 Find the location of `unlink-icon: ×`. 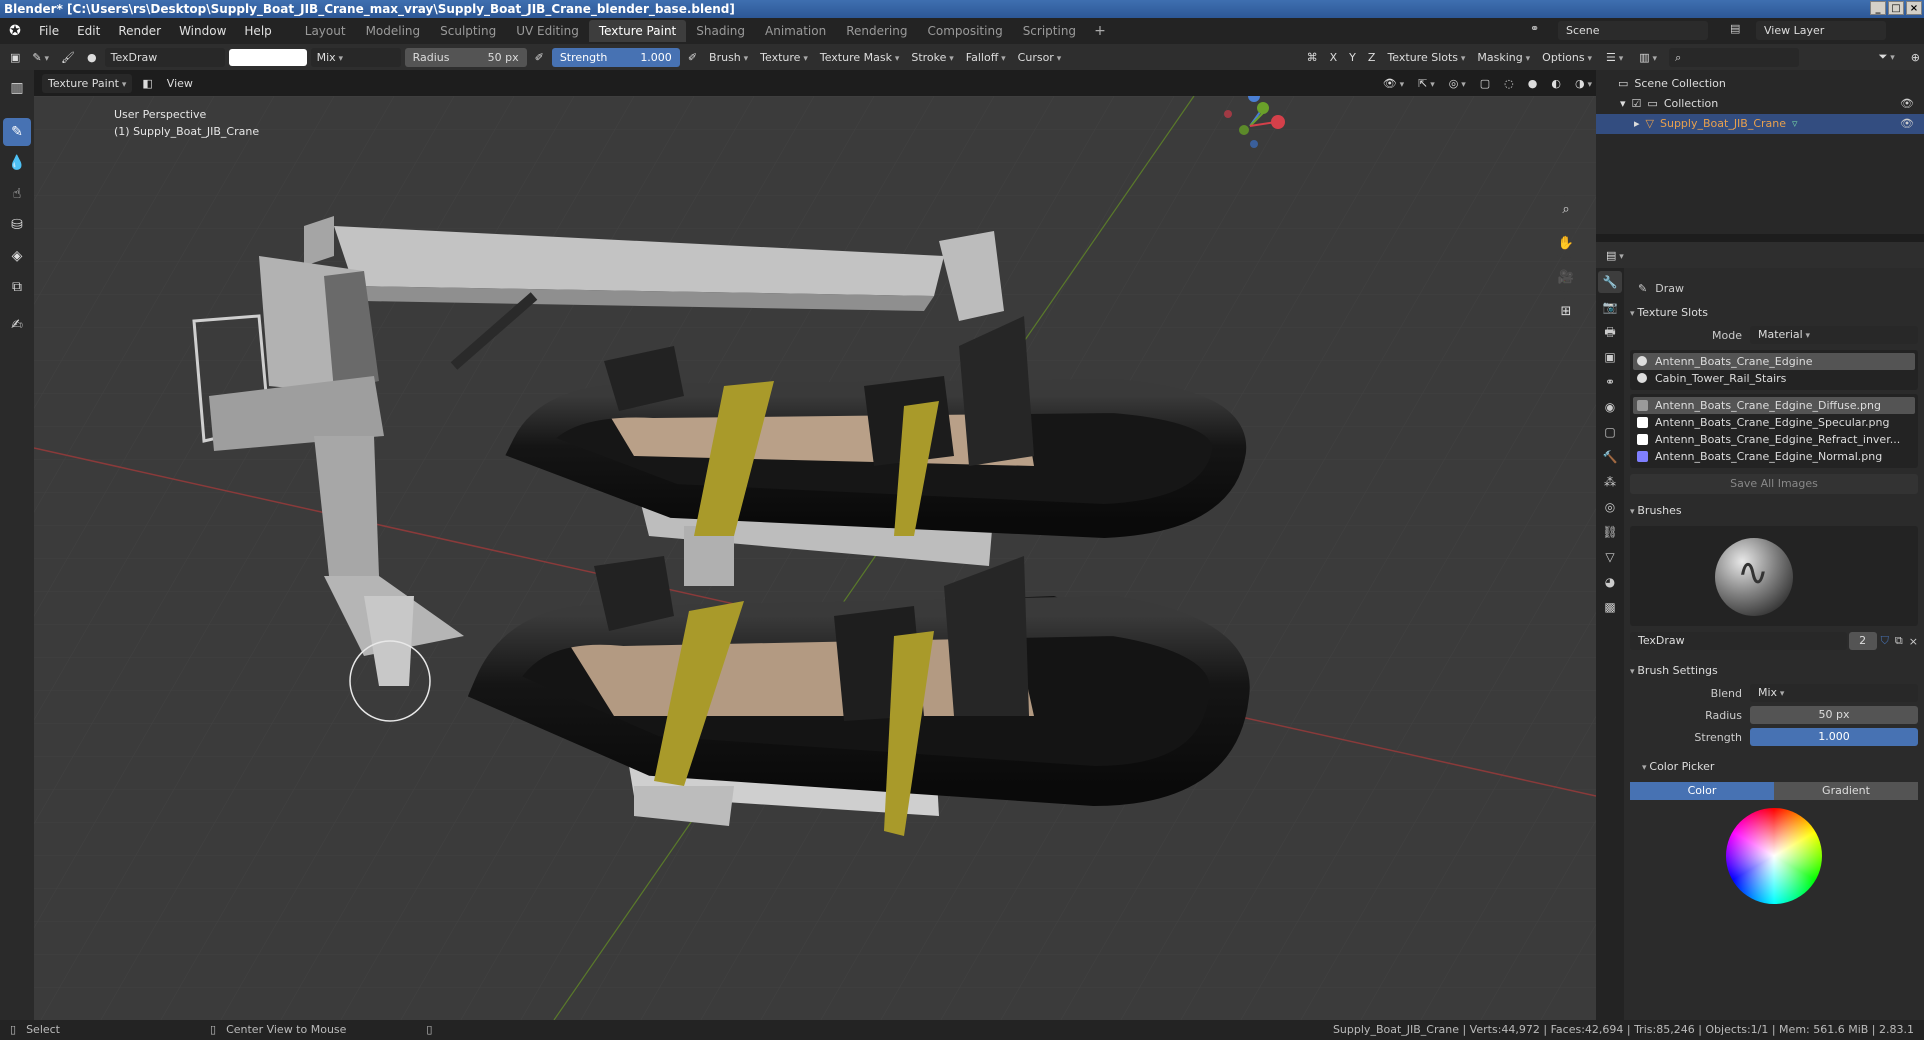

unlink-icon: × is located at coordinates (1913, 641).